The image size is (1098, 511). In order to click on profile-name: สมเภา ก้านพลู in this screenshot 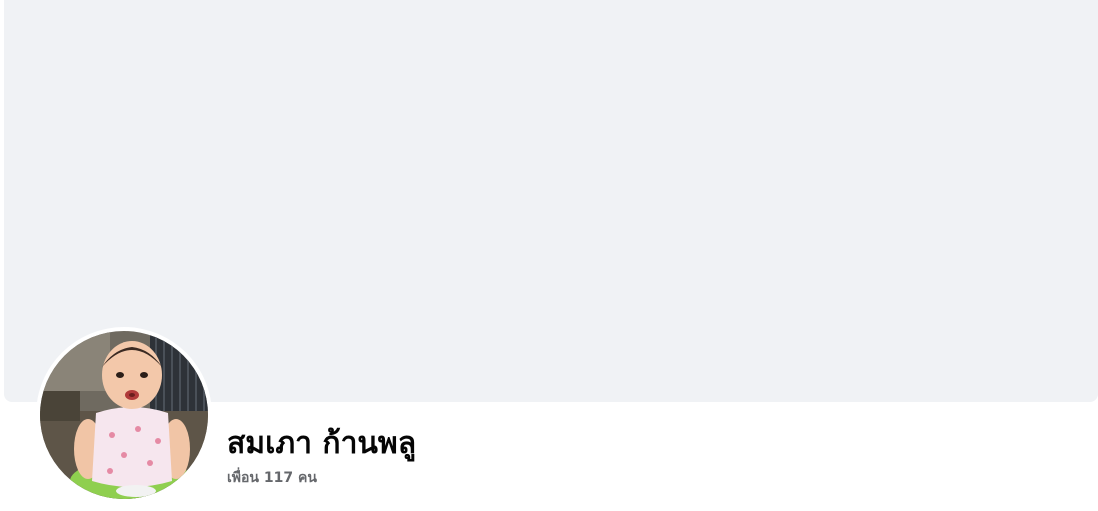, I will do `click(322, 443)`.